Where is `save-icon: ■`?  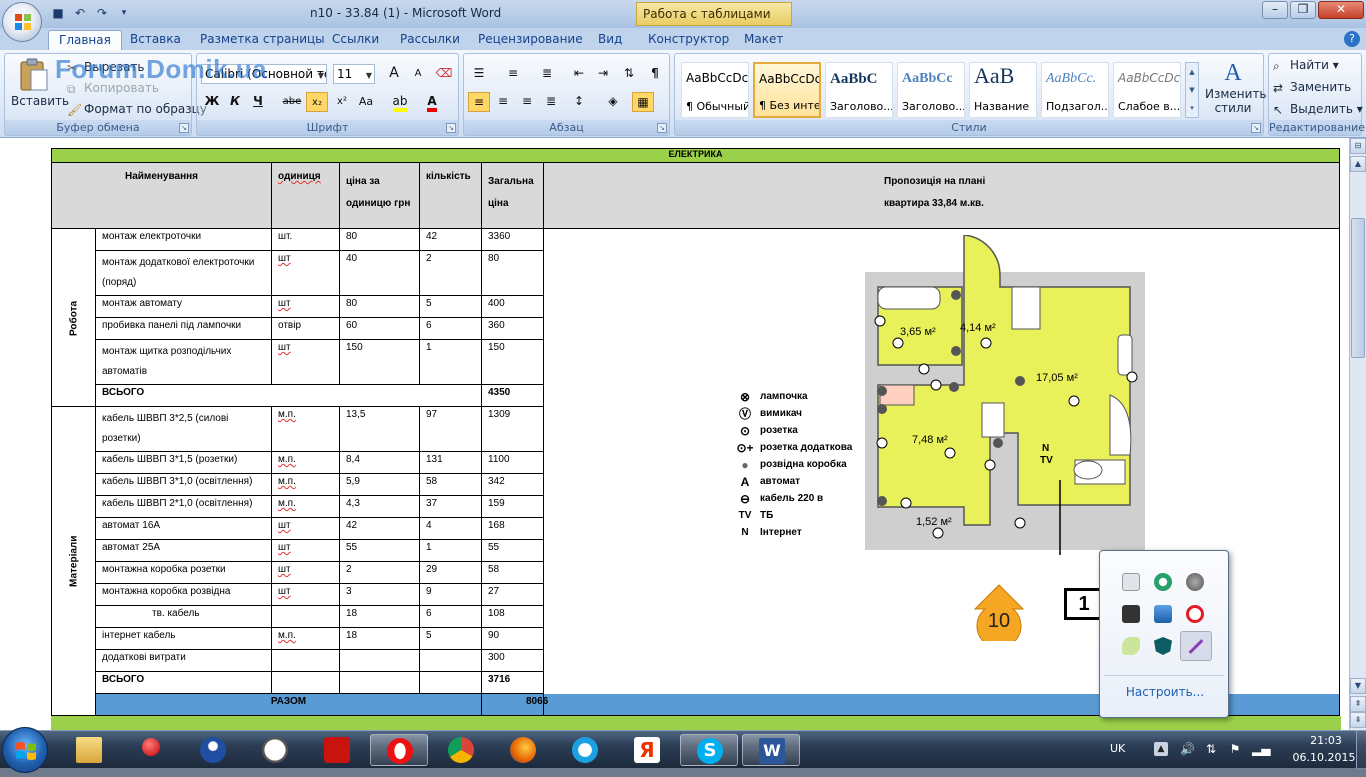
save-icon: ■ is located at coordinates (58, 13).